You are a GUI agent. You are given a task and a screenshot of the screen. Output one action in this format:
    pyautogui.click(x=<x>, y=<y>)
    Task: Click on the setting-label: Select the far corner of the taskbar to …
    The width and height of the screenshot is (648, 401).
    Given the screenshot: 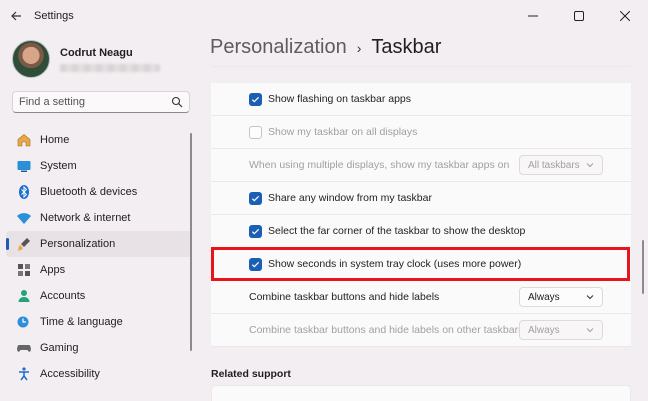 What is the action you would take?
    pyautogui.click(x=397, y=231)
    